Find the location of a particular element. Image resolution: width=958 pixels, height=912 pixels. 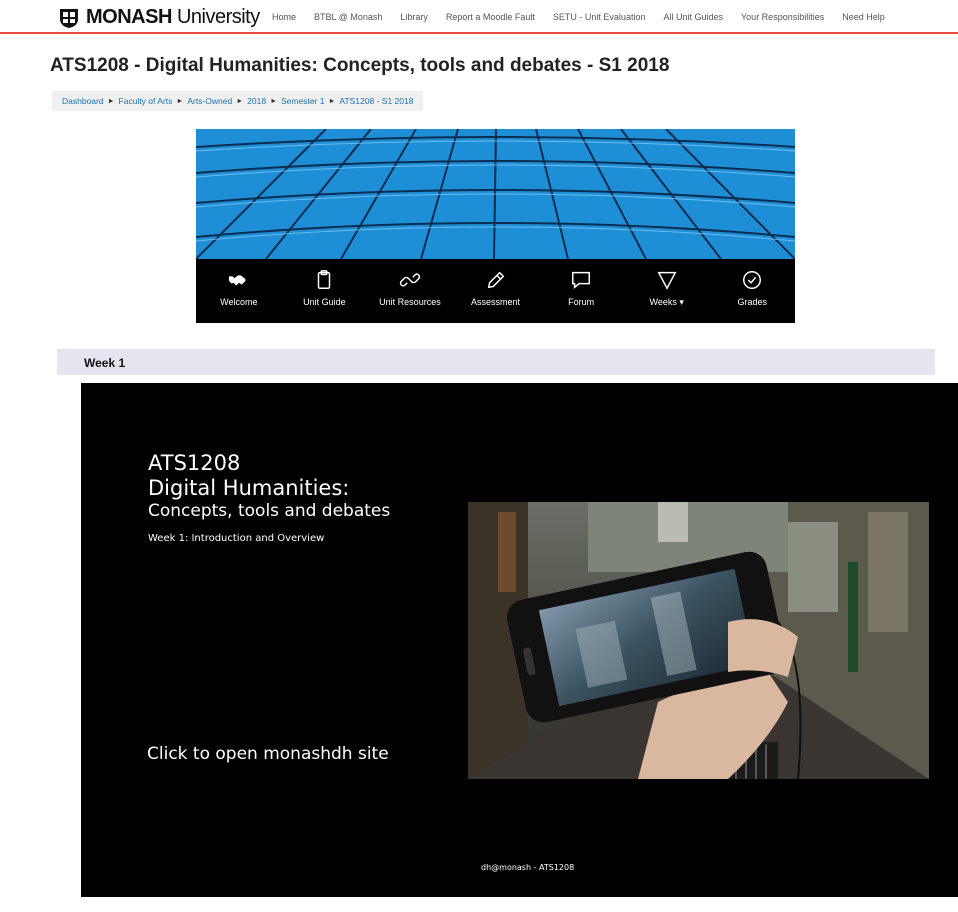

menu-forum: Forum is located at coordinates (581, 291).